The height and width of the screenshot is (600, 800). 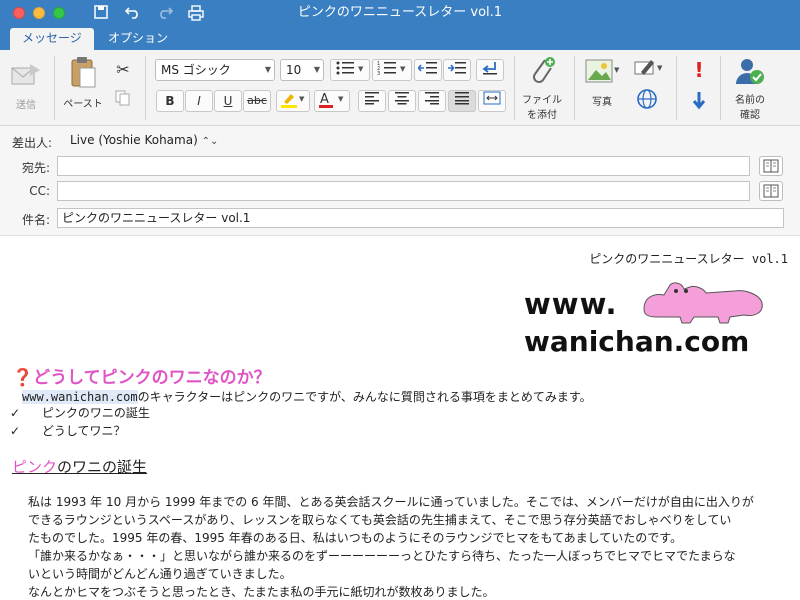 What do you see at coordinates (544, 70) in the screenshot?
I see `paperclip-icon` at bounding box center [544, 70].